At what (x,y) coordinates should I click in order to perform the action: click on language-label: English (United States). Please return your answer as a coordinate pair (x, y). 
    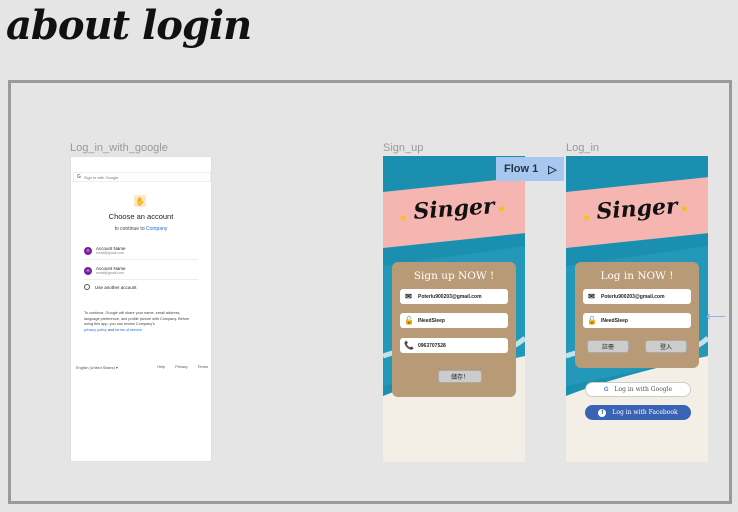
    Looking at the image, I should click on (95, 368).